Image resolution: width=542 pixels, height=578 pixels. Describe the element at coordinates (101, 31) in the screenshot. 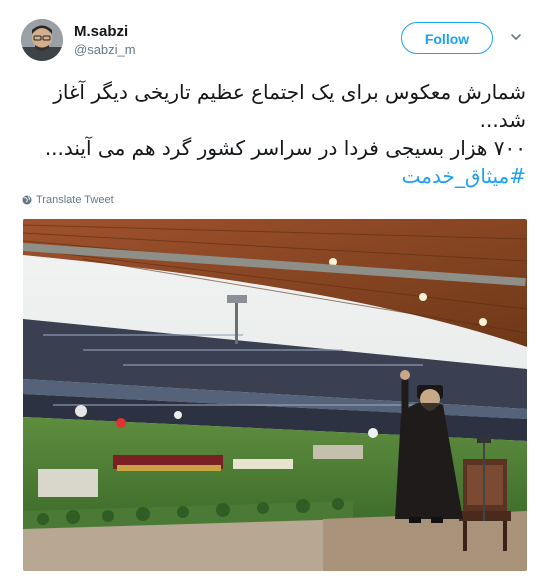

I see `display-name: M.sabzi` at that location.